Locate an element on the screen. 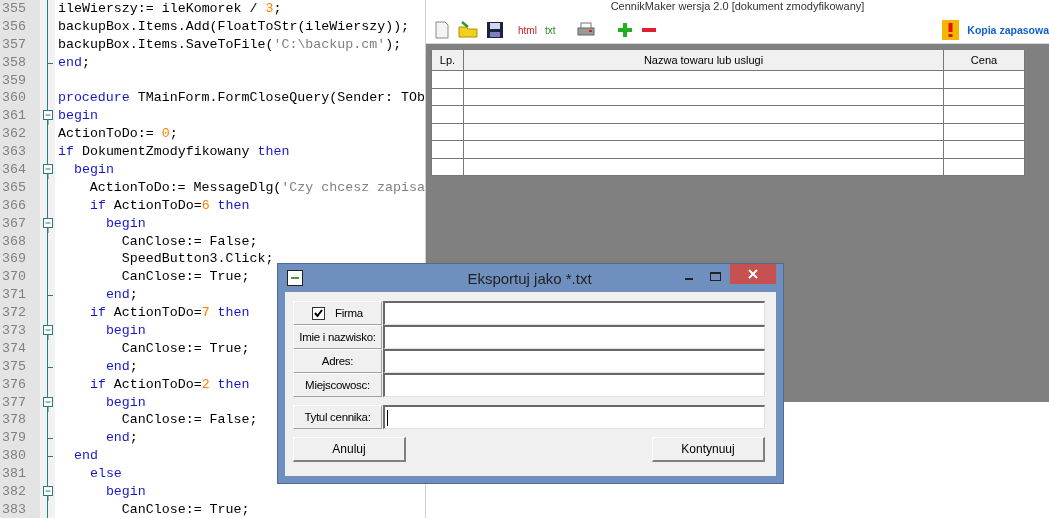 This screenshot has height=518, width=1049. export-html-button: html is located at coordinates (527, 30).